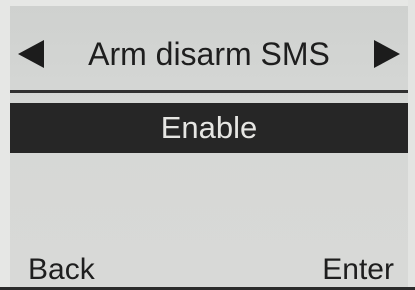 The width and height of the screenshot is (415, 290). Describe the element at coordinates (31, 54) in the screenshot. I see `prev-arrow-icon` at that location.